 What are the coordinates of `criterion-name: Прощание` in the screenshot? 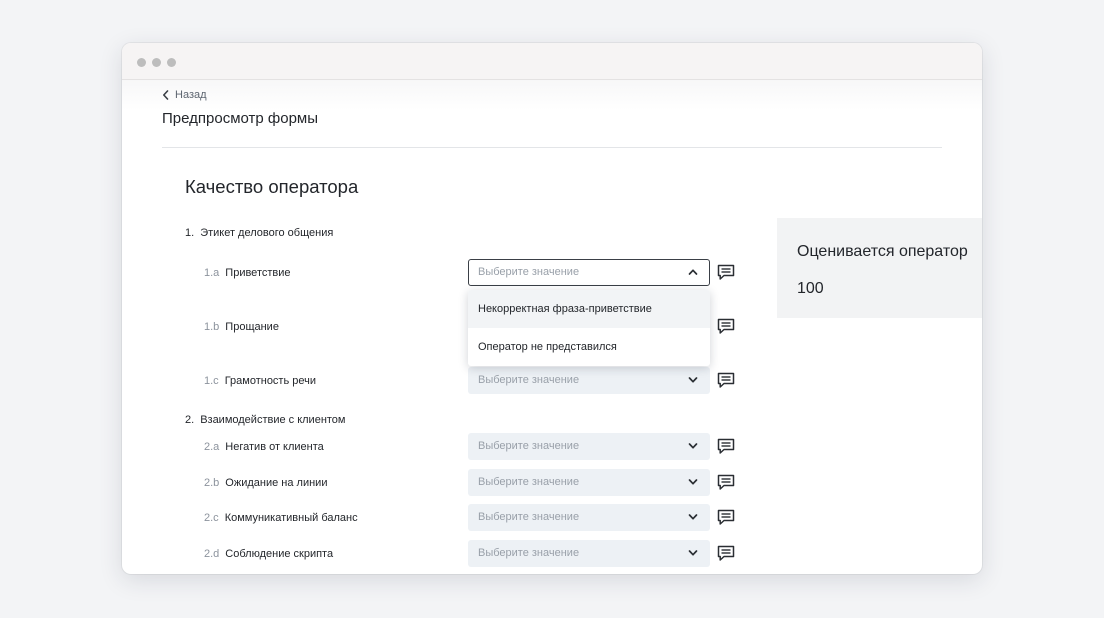 It's located at (252, 327).